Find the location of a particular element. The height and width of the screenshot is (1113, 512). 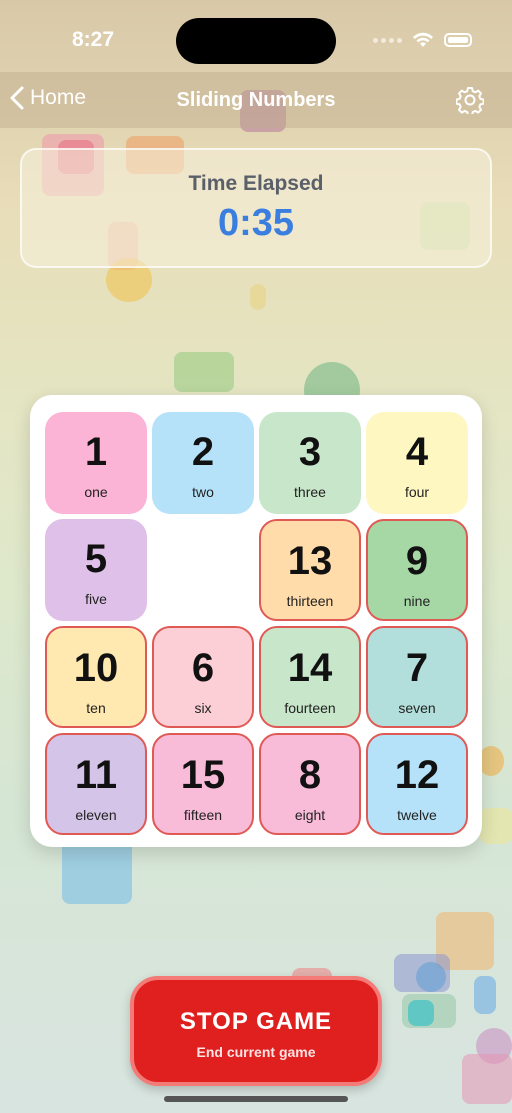

tile-number: 5 is located at coordinates (96, 559).